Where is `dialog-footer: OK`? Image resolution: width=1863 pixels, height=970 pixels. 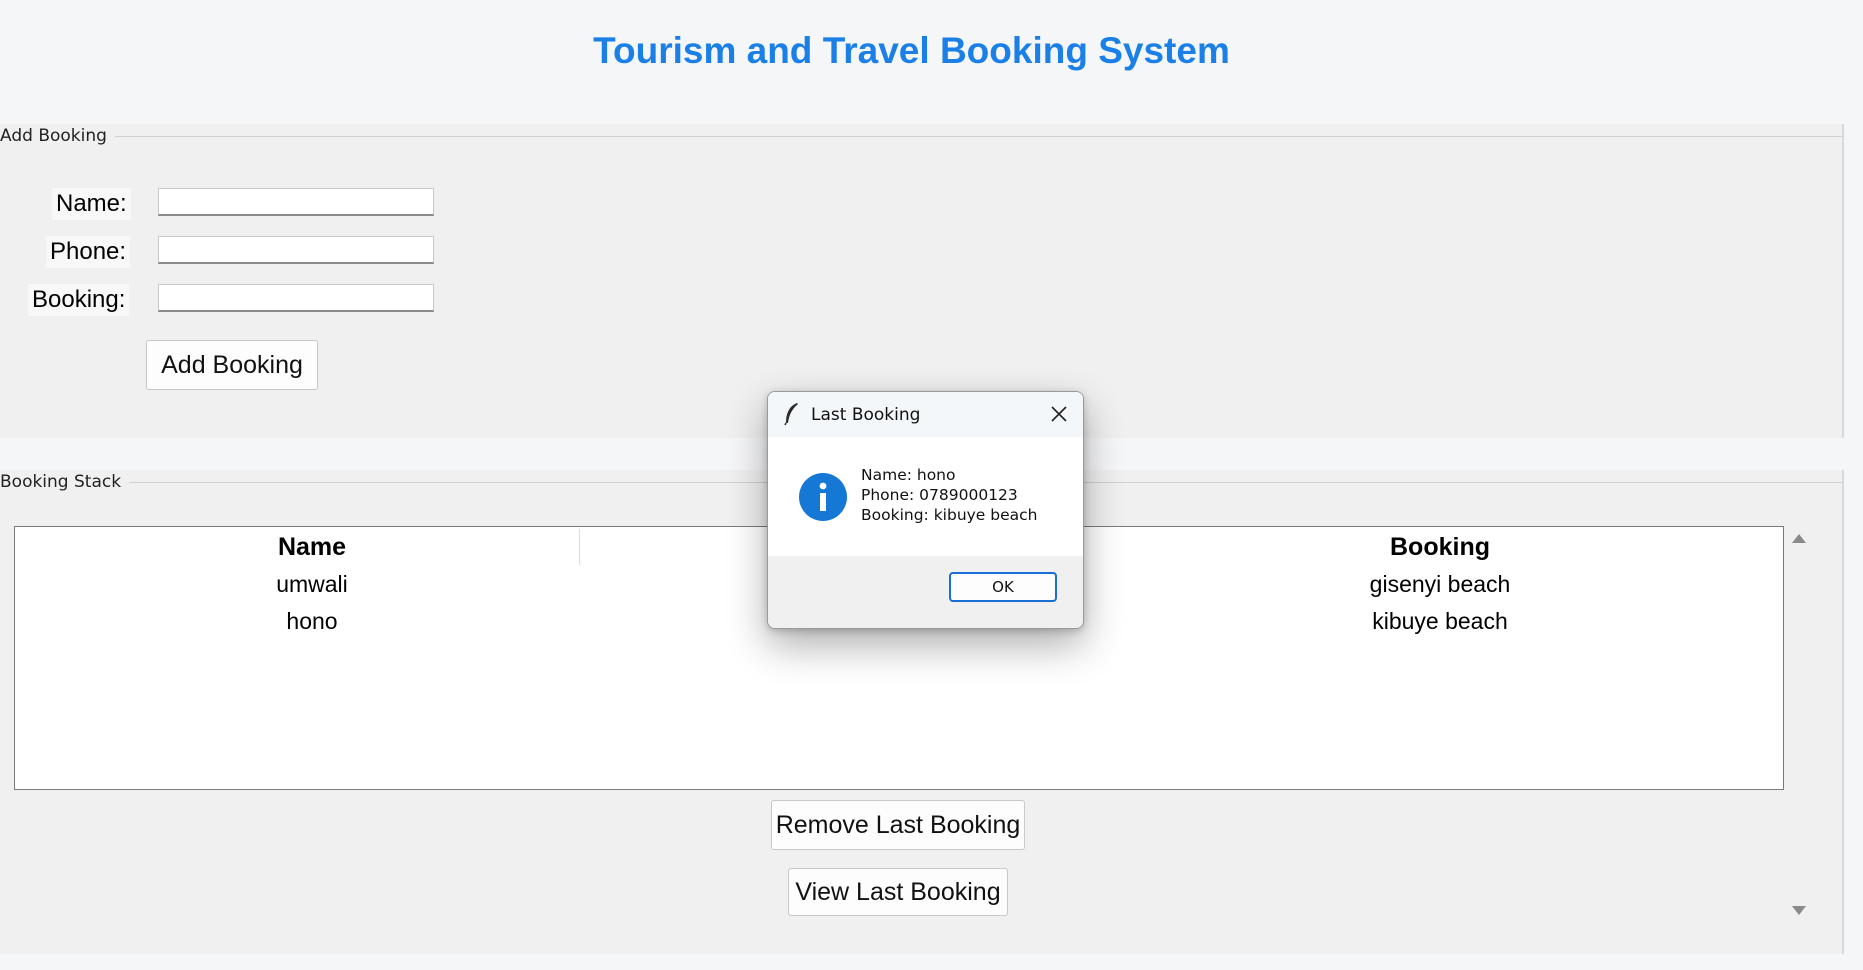
dialog-footer: OK is located at coordinates (925, 592).